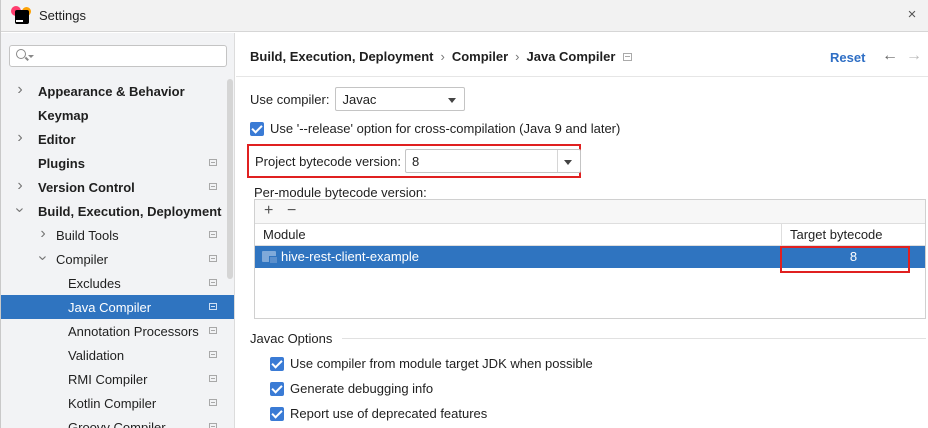 This screenshot has height=428, width=928. What do you see at coordinates (117, 91) in the screenshot?
I see `sidebar-item-appearance-behavior: Appearance & Behavior` at bounding box center [117, 91].